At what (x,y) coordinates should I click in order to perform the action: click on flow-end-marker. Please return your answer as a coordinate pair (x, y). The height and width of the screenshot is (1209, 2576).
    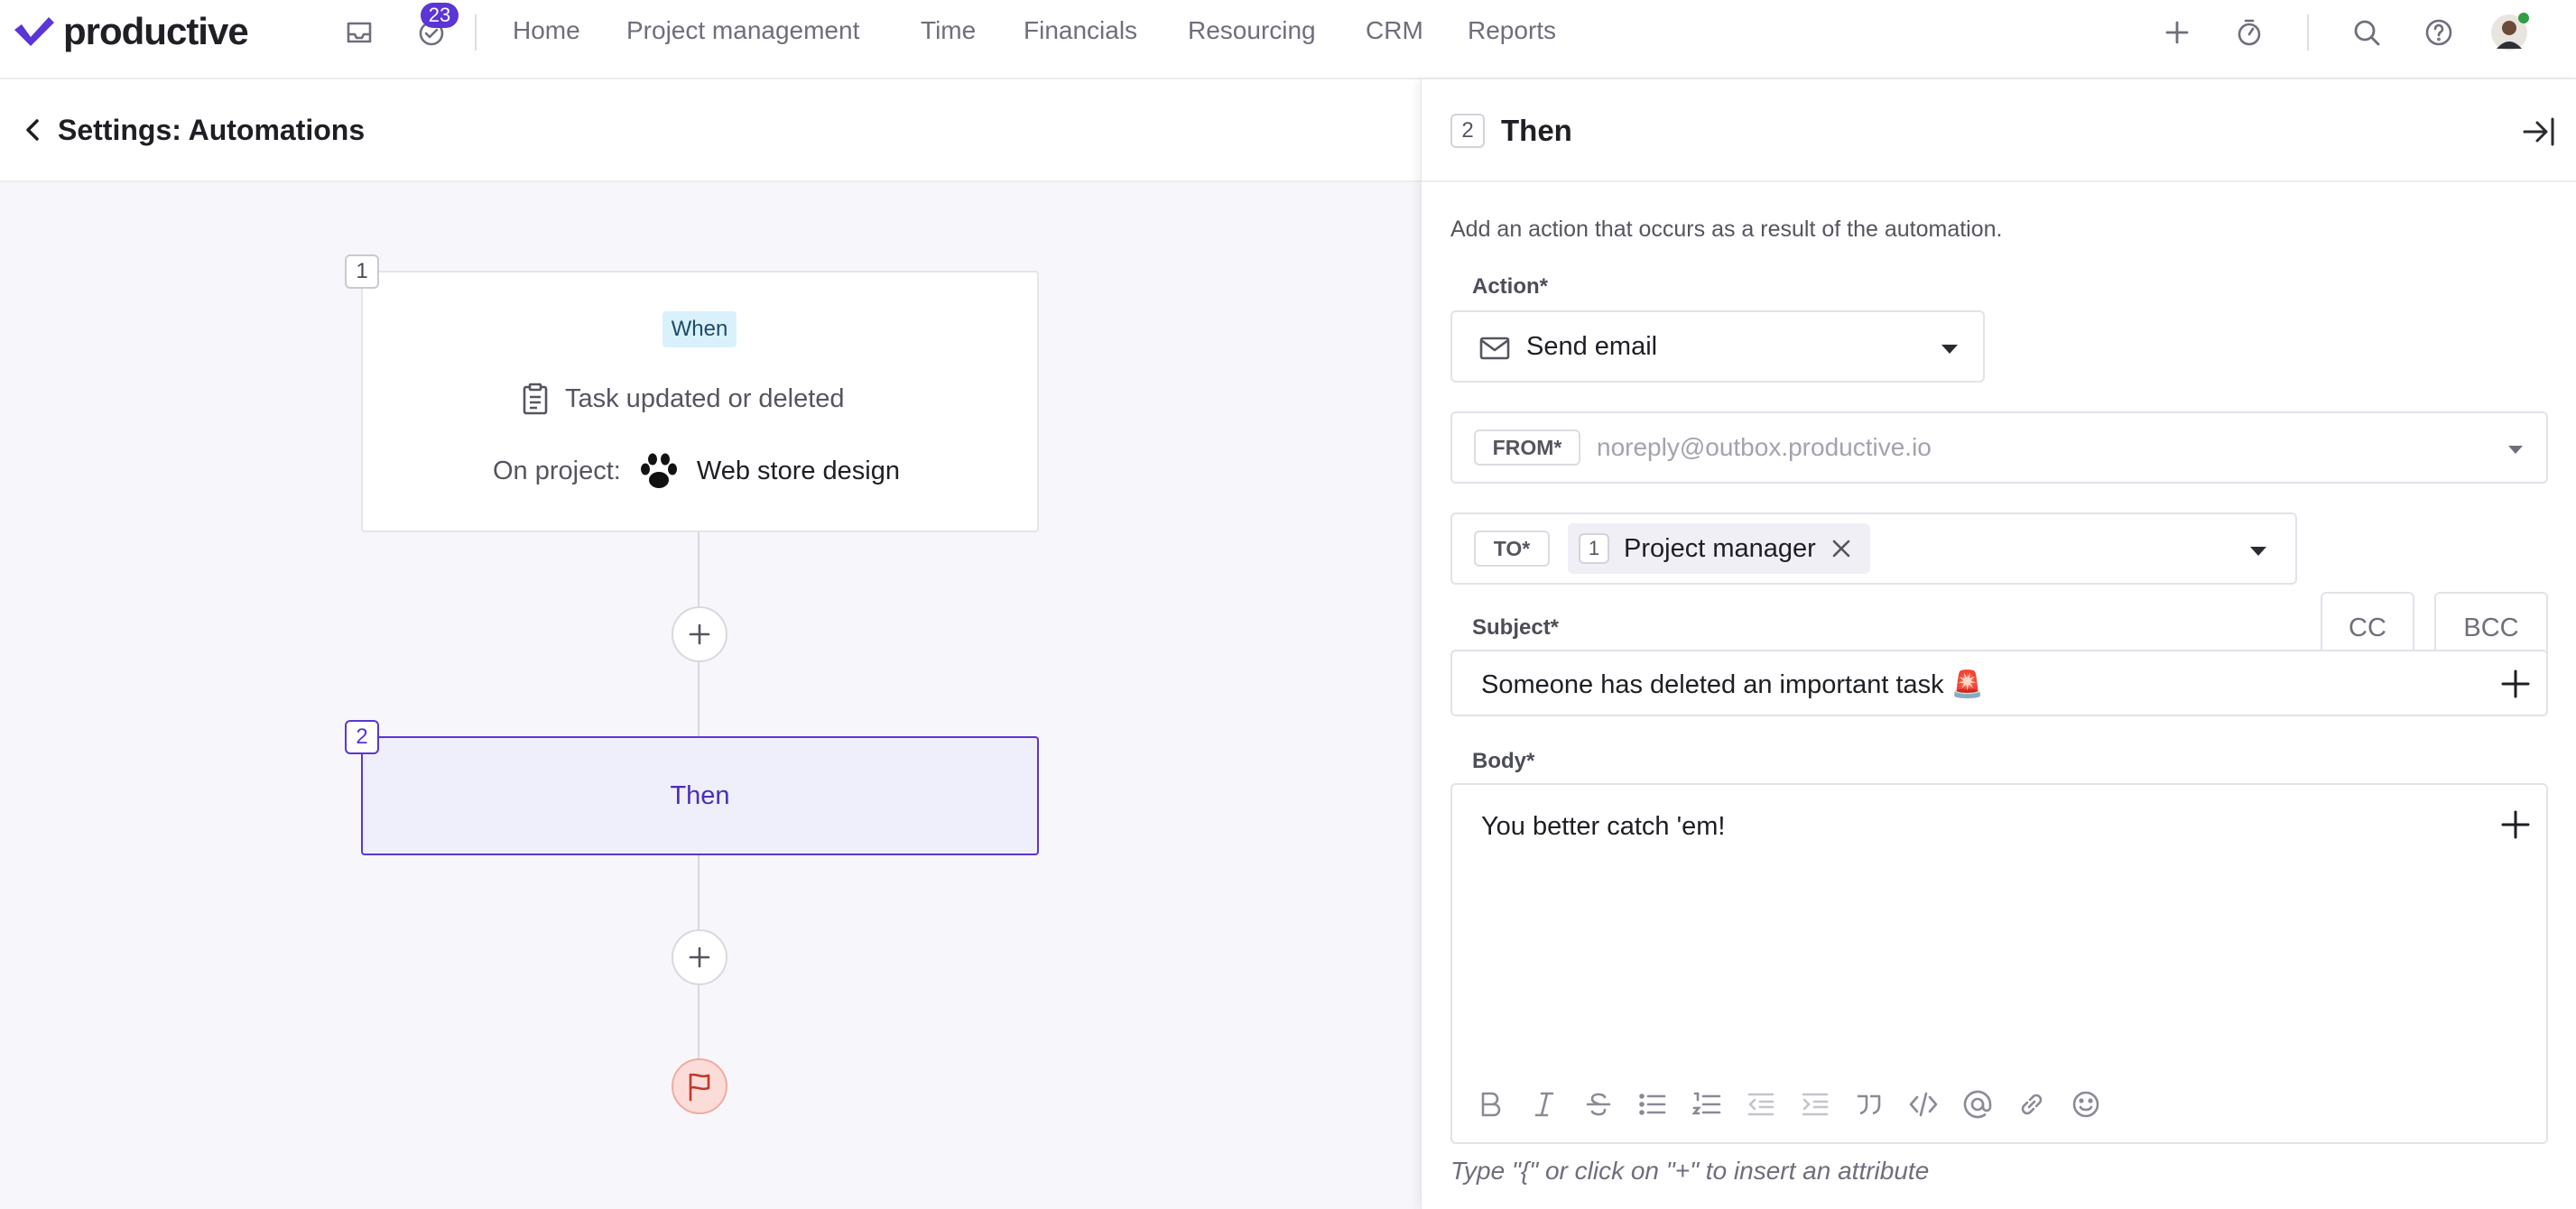
    Looking at the image, I should click on (700, 1086).